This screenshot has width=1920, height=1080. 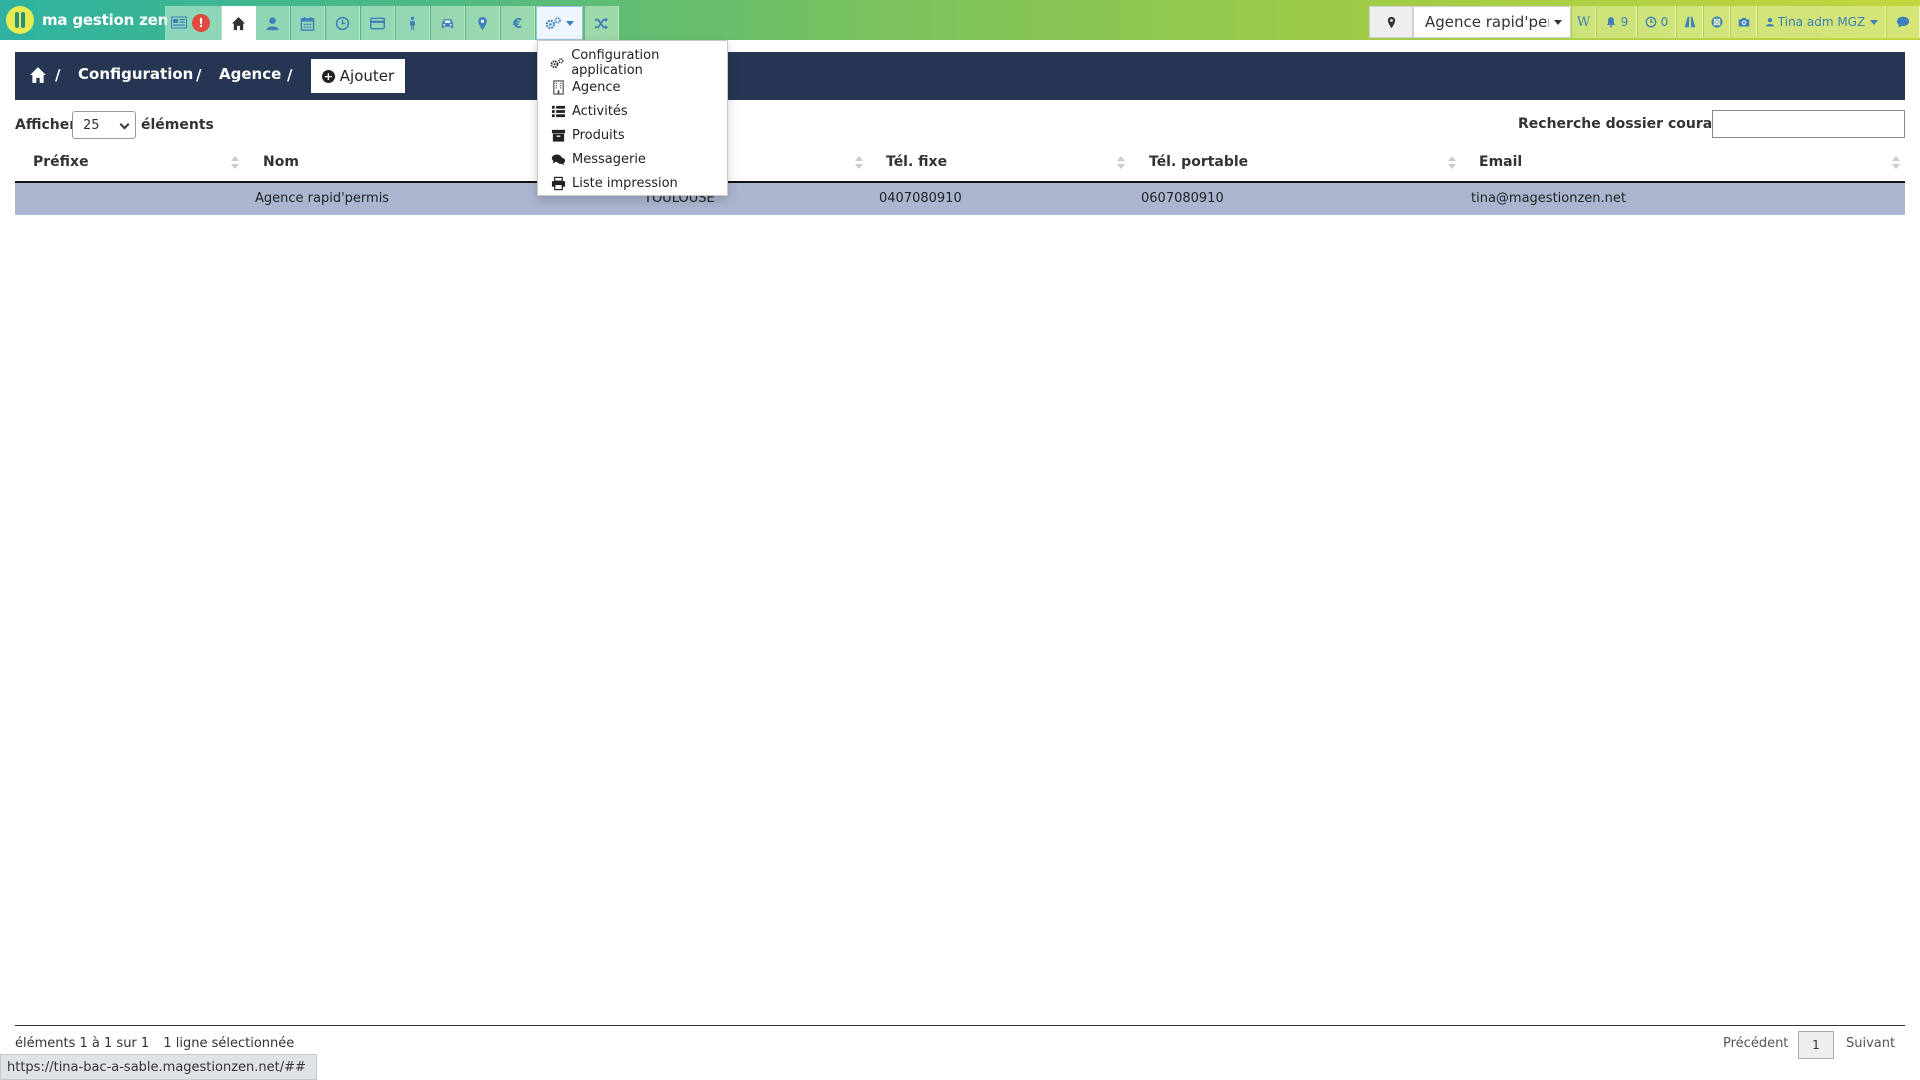 I want to click on pending-tasks-button: 0, so click(x=1657, y=22).